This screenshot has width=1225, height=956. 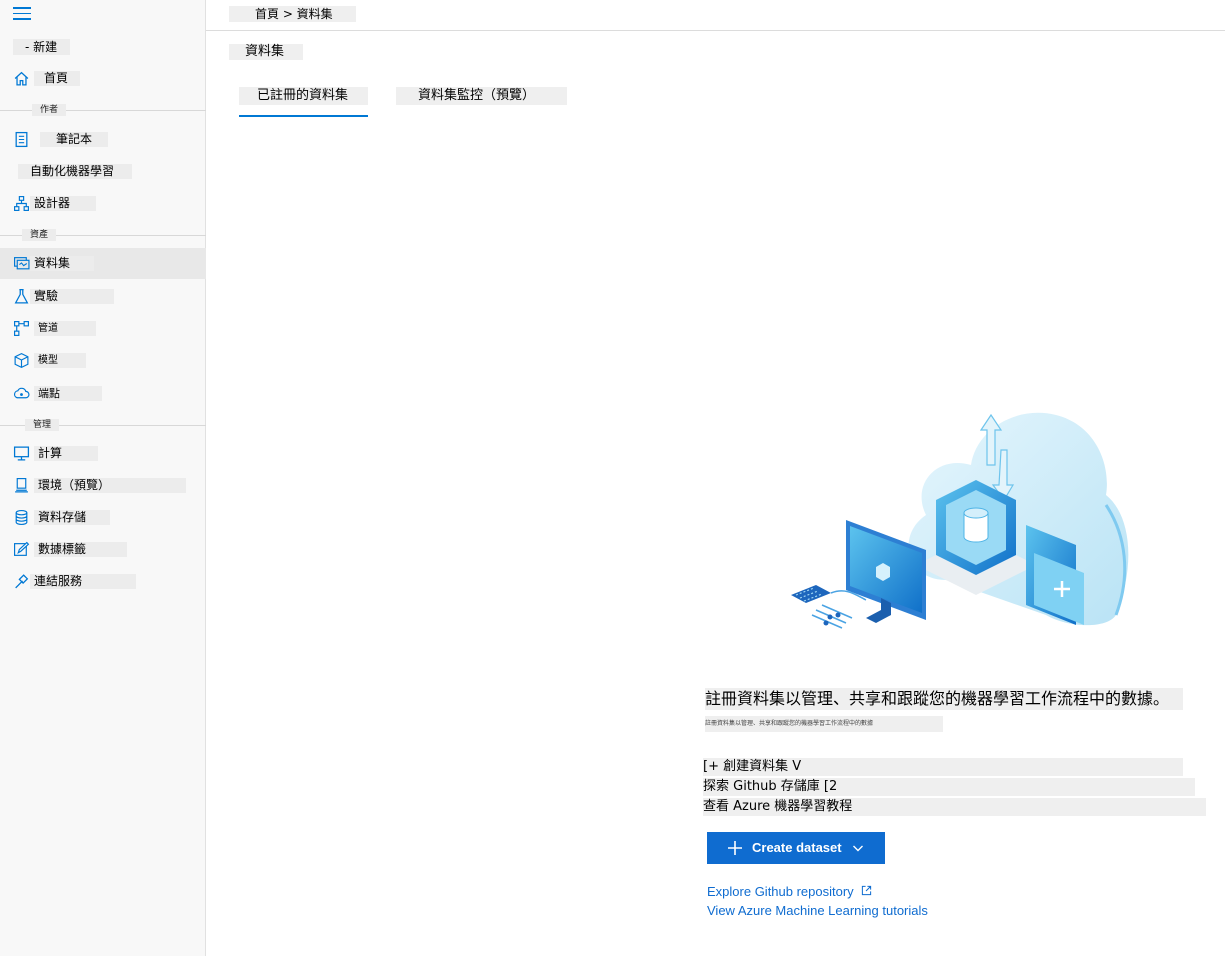 What do you see at coordinates (63, 203) in the screenshot?
I see `sidebar-item-label: 設計器` at bounding box center [63, 203].